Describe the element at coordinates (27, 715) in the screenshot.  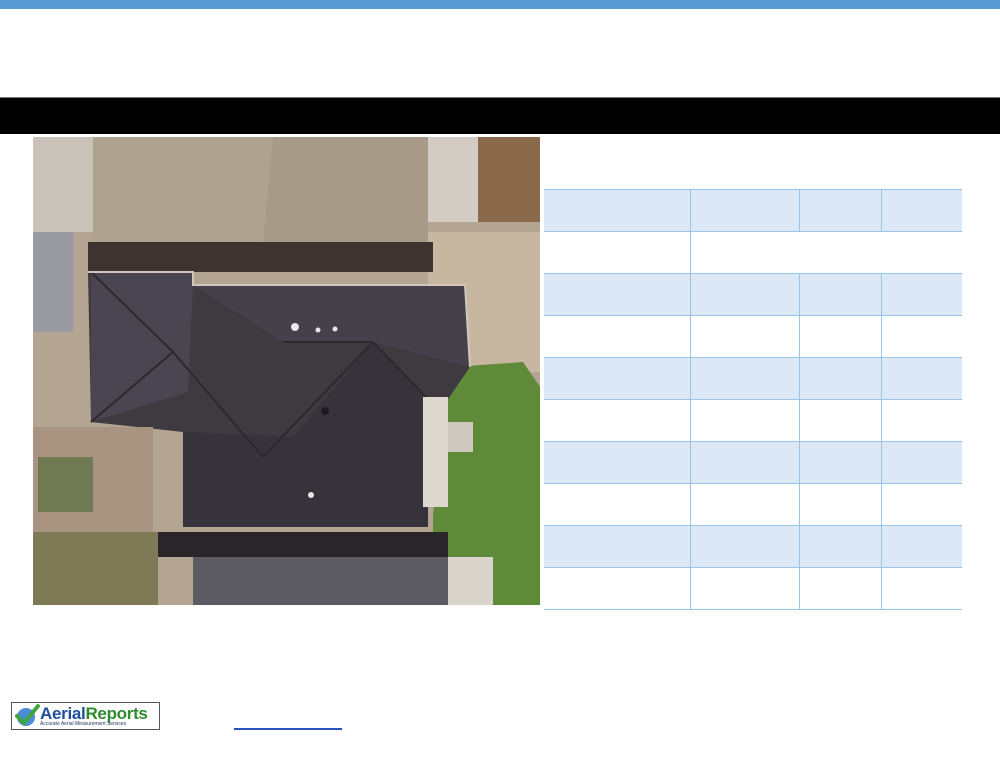
I see `checkmark-icon` at that location.